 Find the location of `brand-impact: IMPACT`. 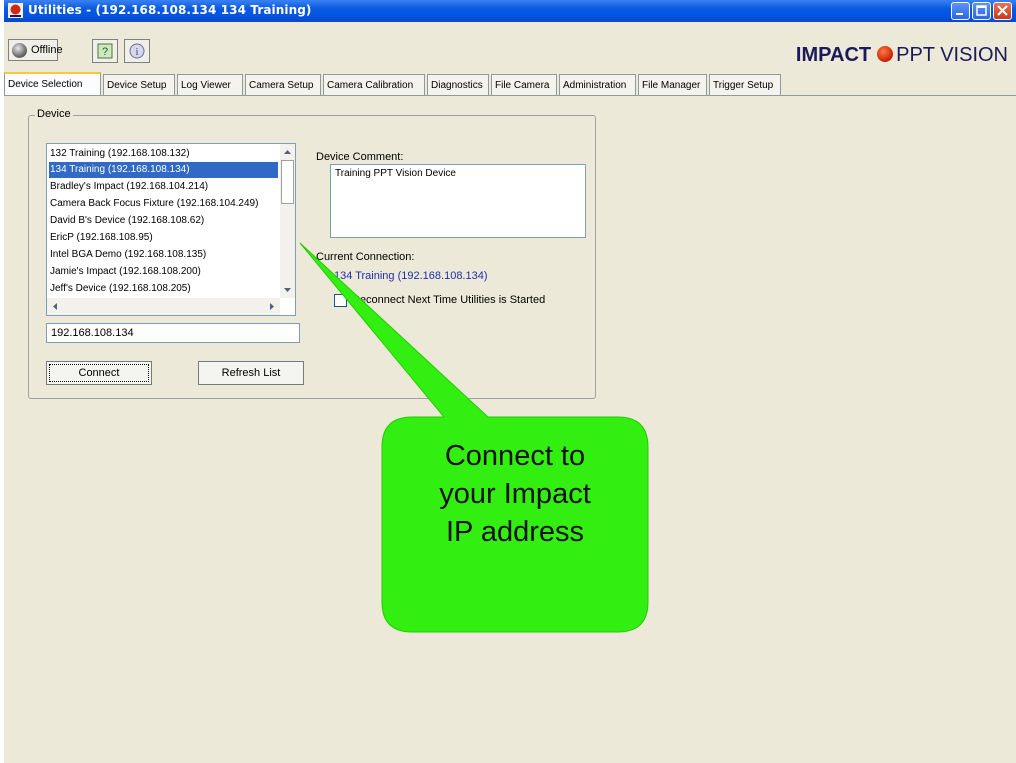

brand-impact: IMPACT is located at coordinates (833, 55).